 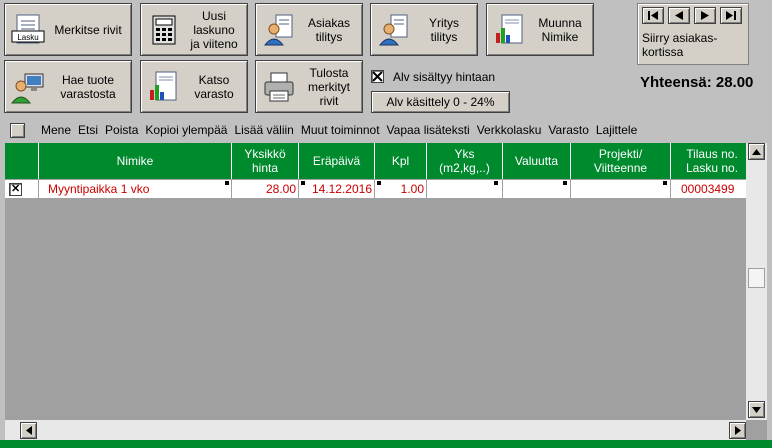 What do you see at coordinates (56, 130) in the screenshot?
I see `menu-mene: Mene` at bounding box center [56, 130].